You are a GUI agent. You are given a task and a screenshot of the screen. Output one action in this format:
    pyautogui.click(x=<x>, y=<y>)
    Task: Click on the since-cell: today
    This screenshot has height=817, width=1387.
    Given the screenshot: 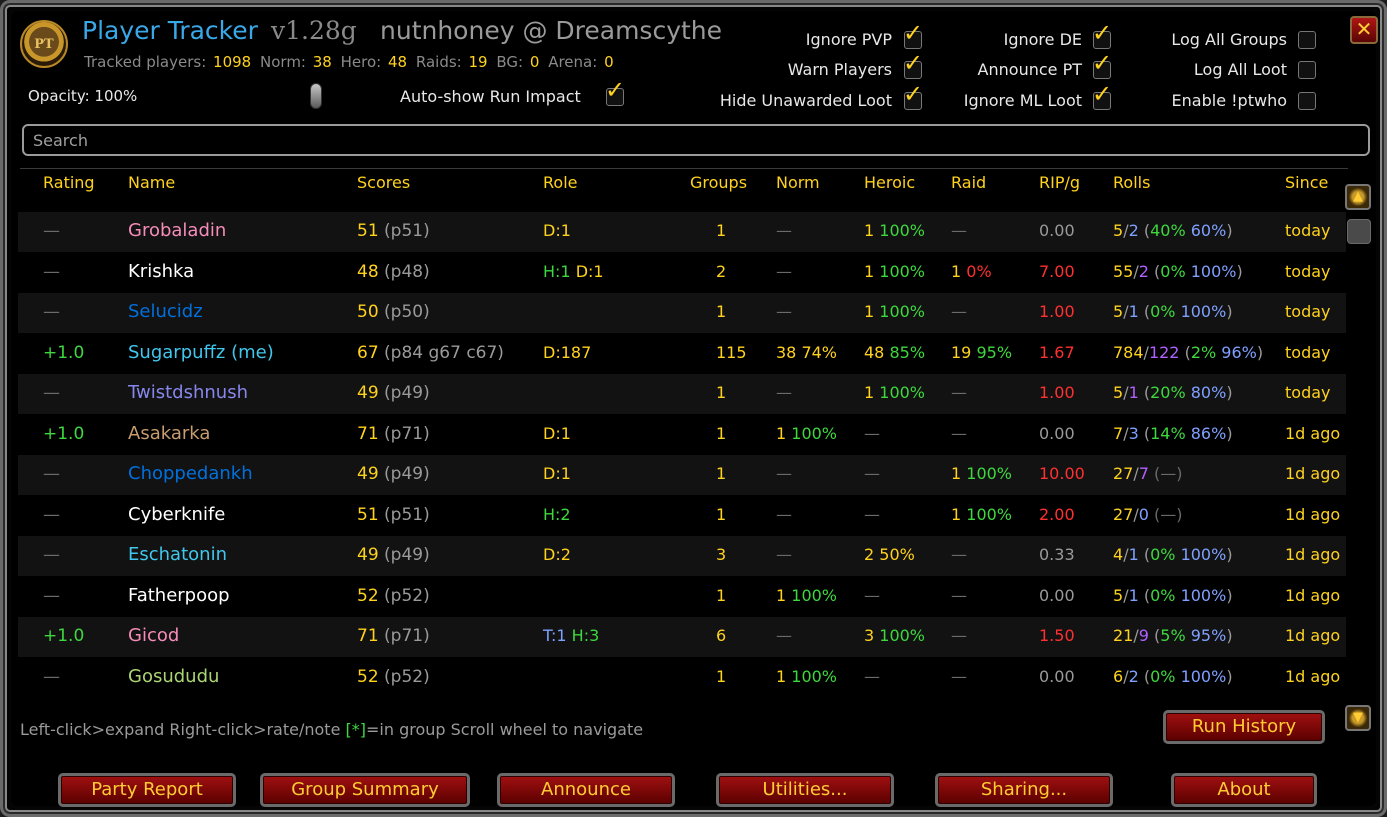 What is the action you would take?
    pyautogui.click(x=1308, y=230)
    